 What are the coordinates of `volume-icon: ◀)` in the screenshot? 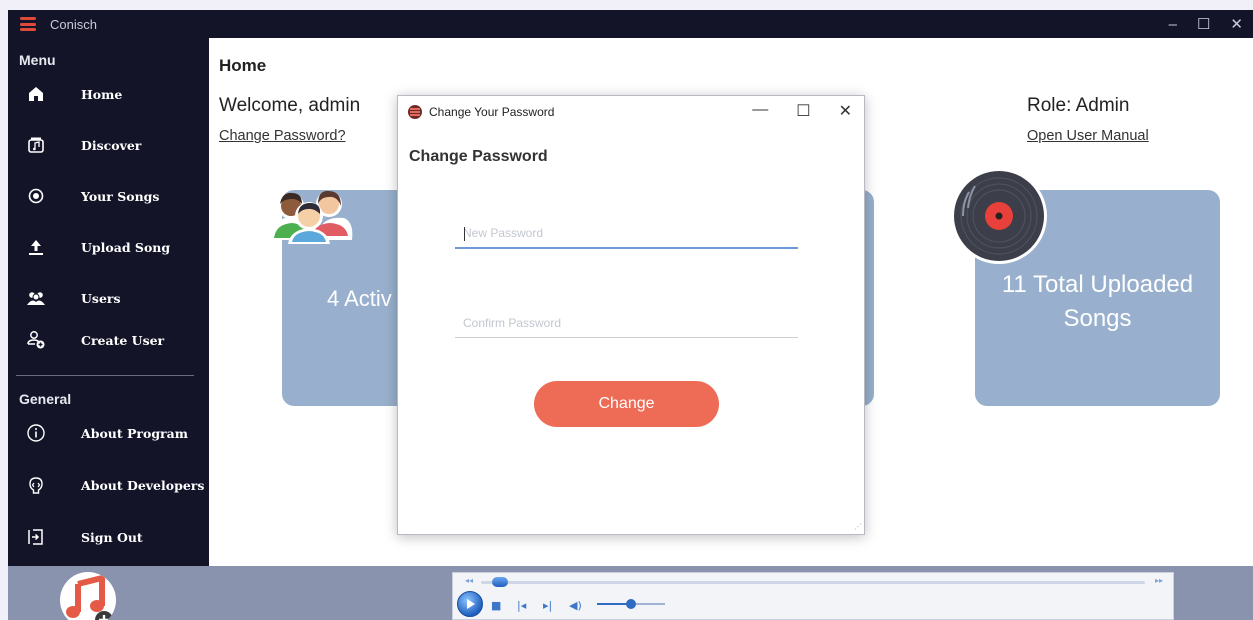 It's located at (575, 605).